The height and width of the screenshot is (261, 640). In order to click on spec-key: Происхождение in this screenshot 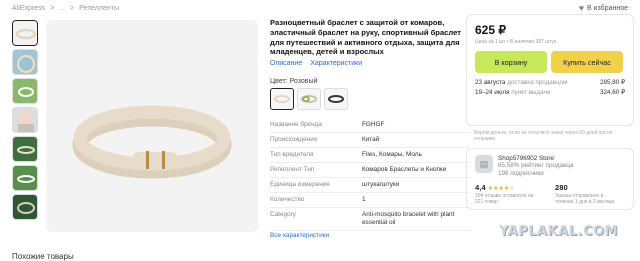, I will do `click(294, 139)`.